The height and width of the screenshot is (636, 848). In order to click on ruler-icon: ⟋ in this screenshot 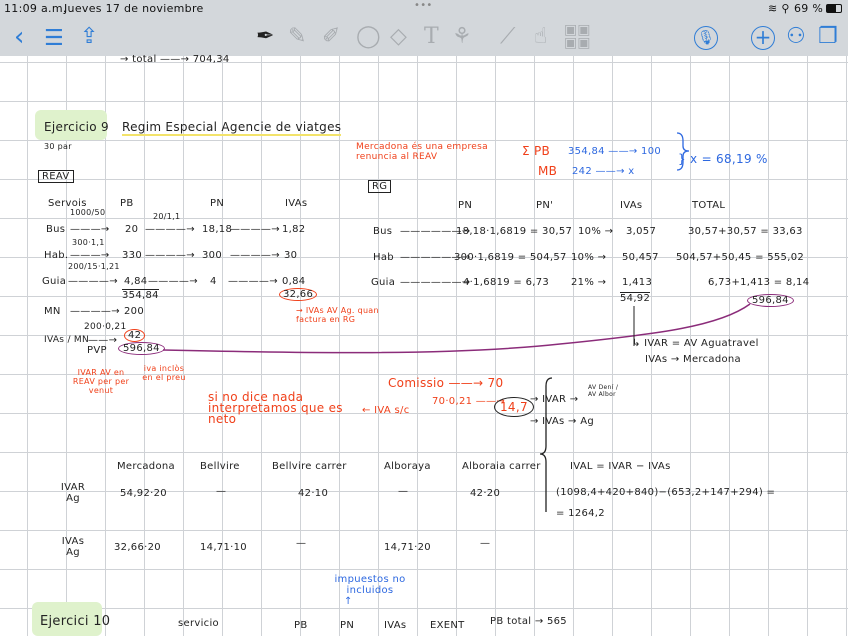, I will do `click(507, 37)`.